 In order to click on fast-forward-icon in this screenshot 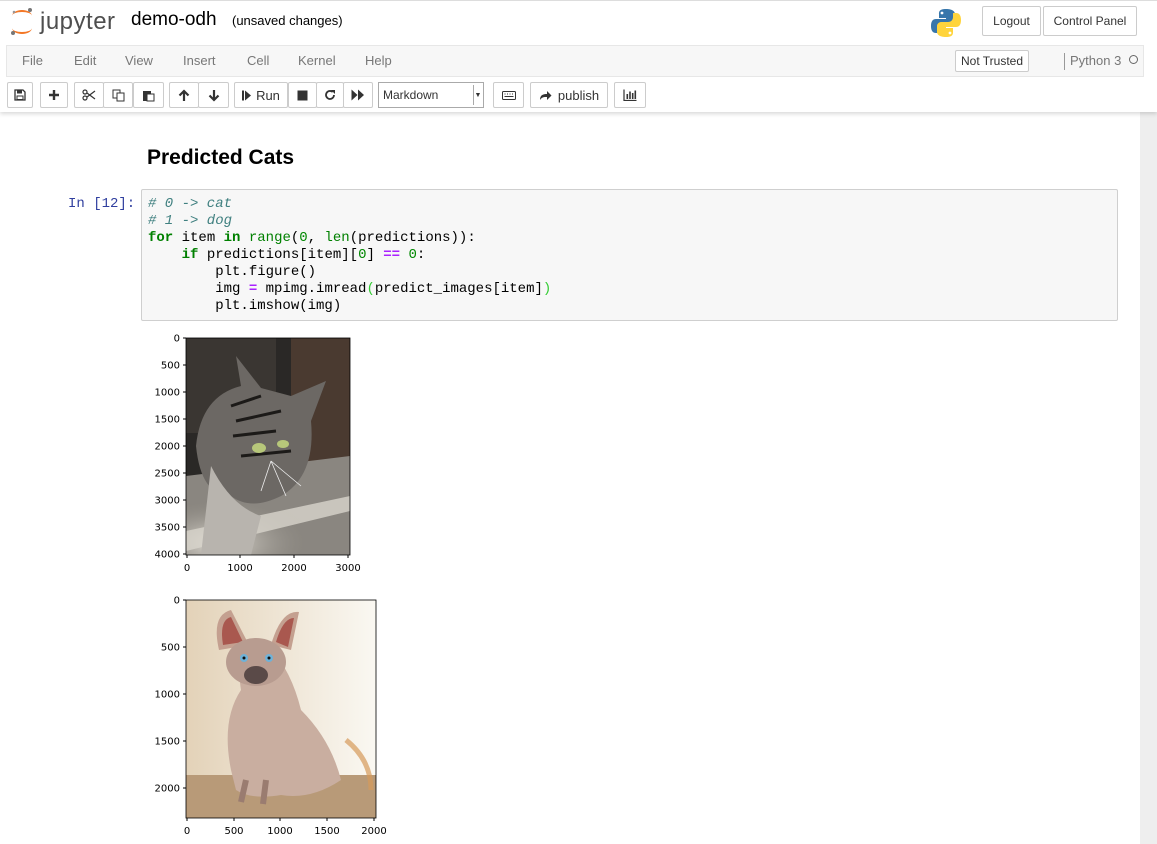, I will do `click(357, 95)`.